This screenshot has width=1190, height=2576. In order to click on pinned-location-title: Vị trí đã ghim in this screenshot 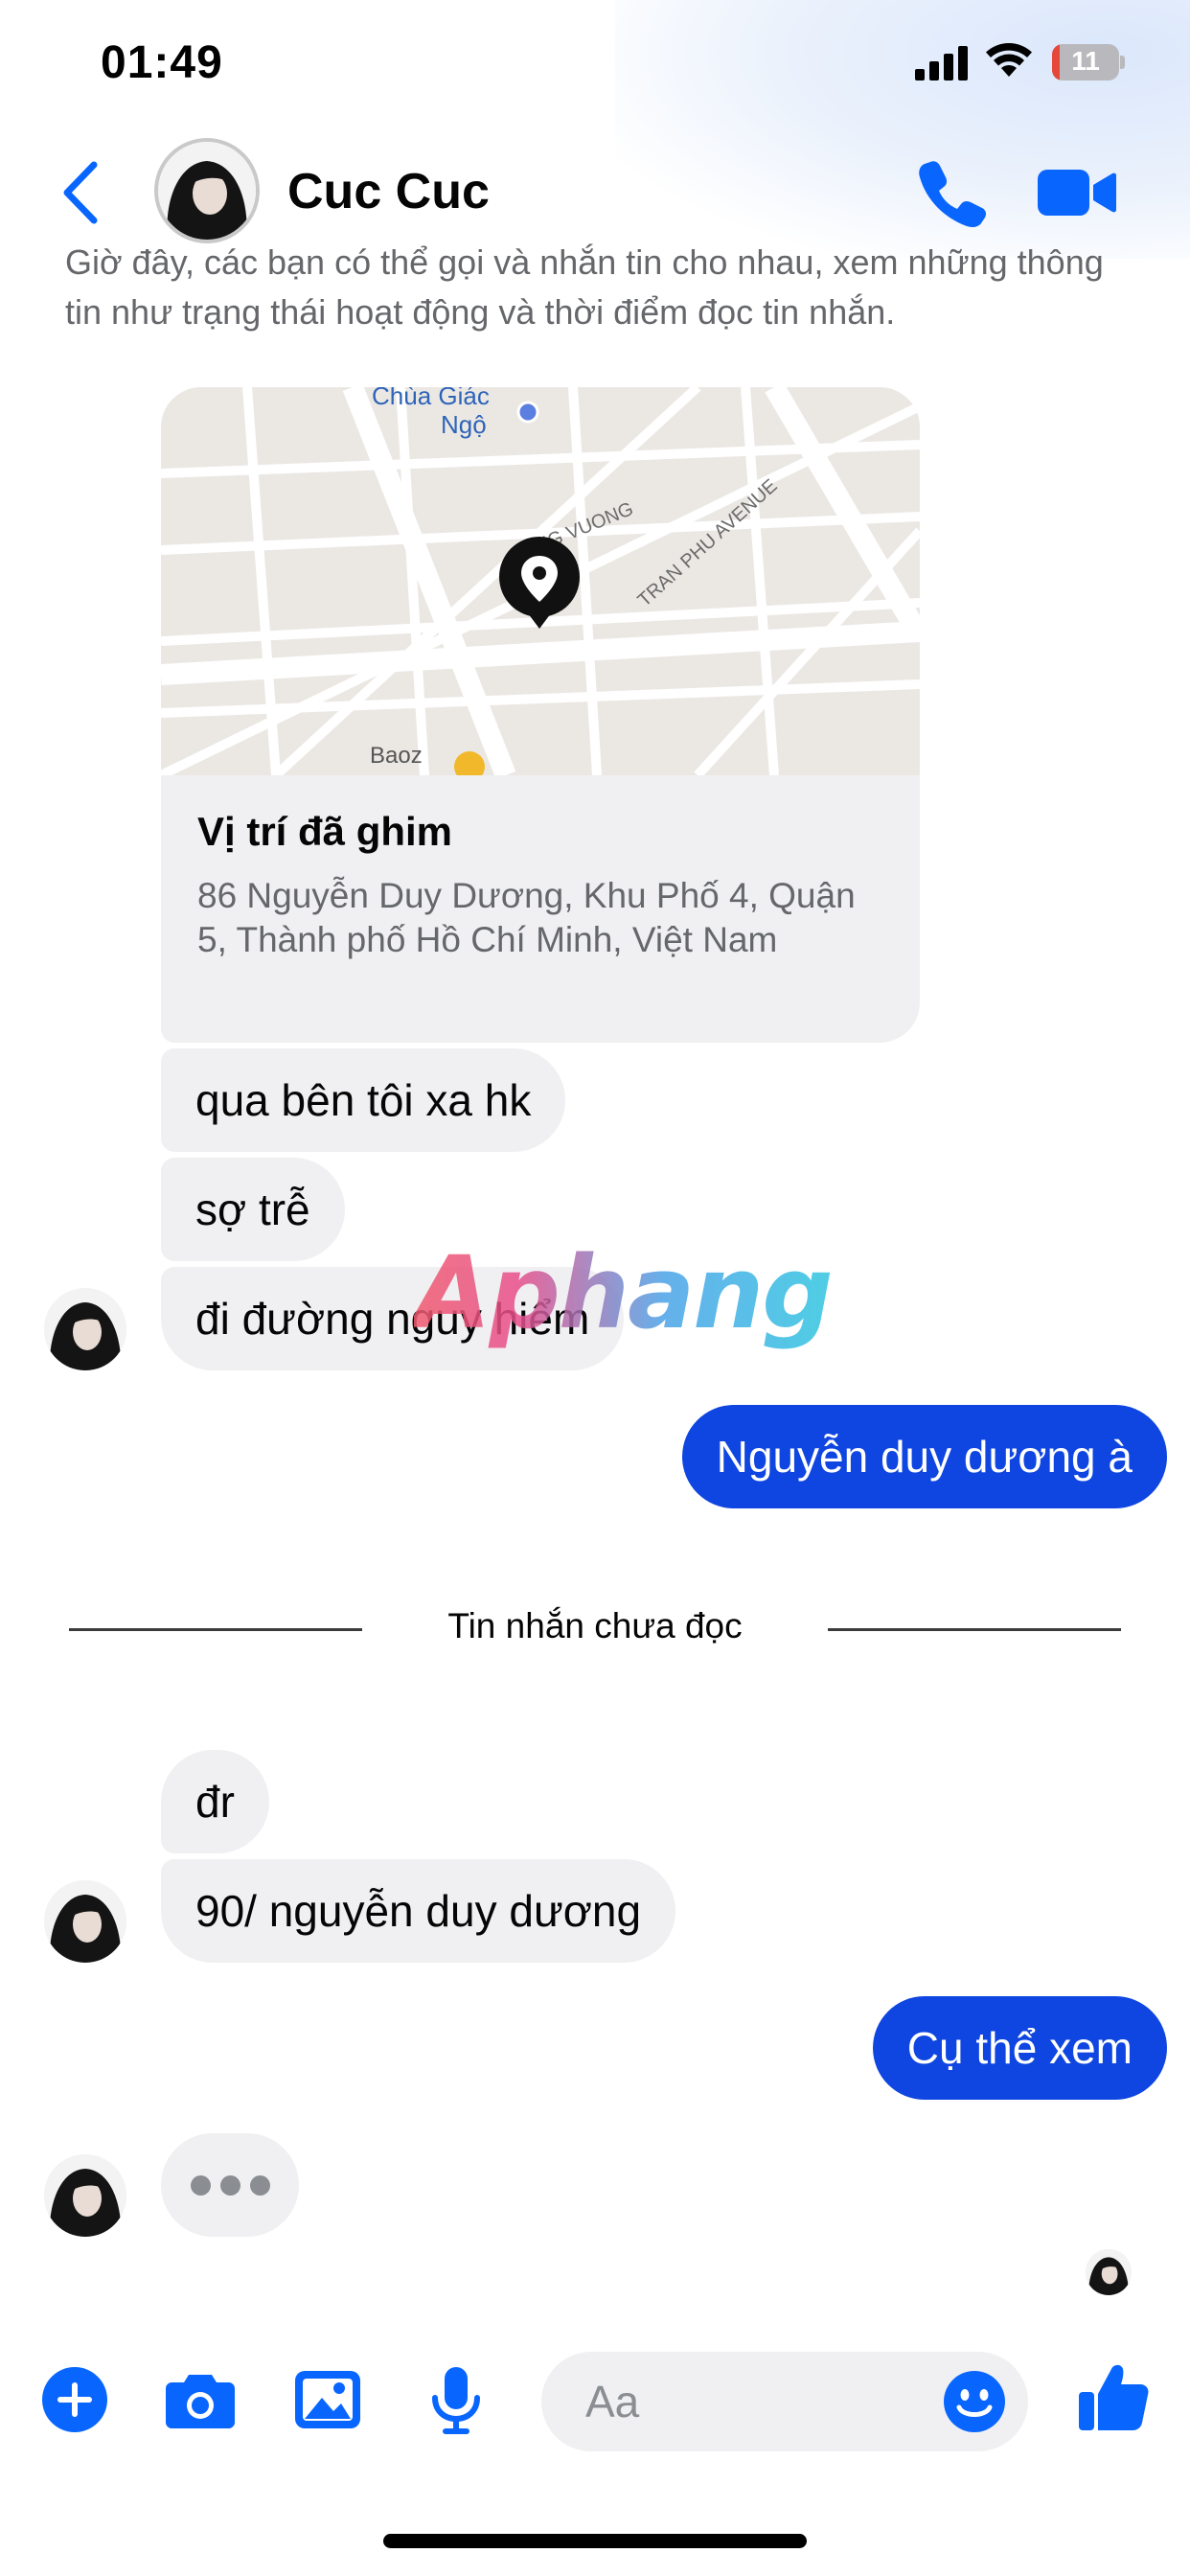, I will do `click(325, 831)`.